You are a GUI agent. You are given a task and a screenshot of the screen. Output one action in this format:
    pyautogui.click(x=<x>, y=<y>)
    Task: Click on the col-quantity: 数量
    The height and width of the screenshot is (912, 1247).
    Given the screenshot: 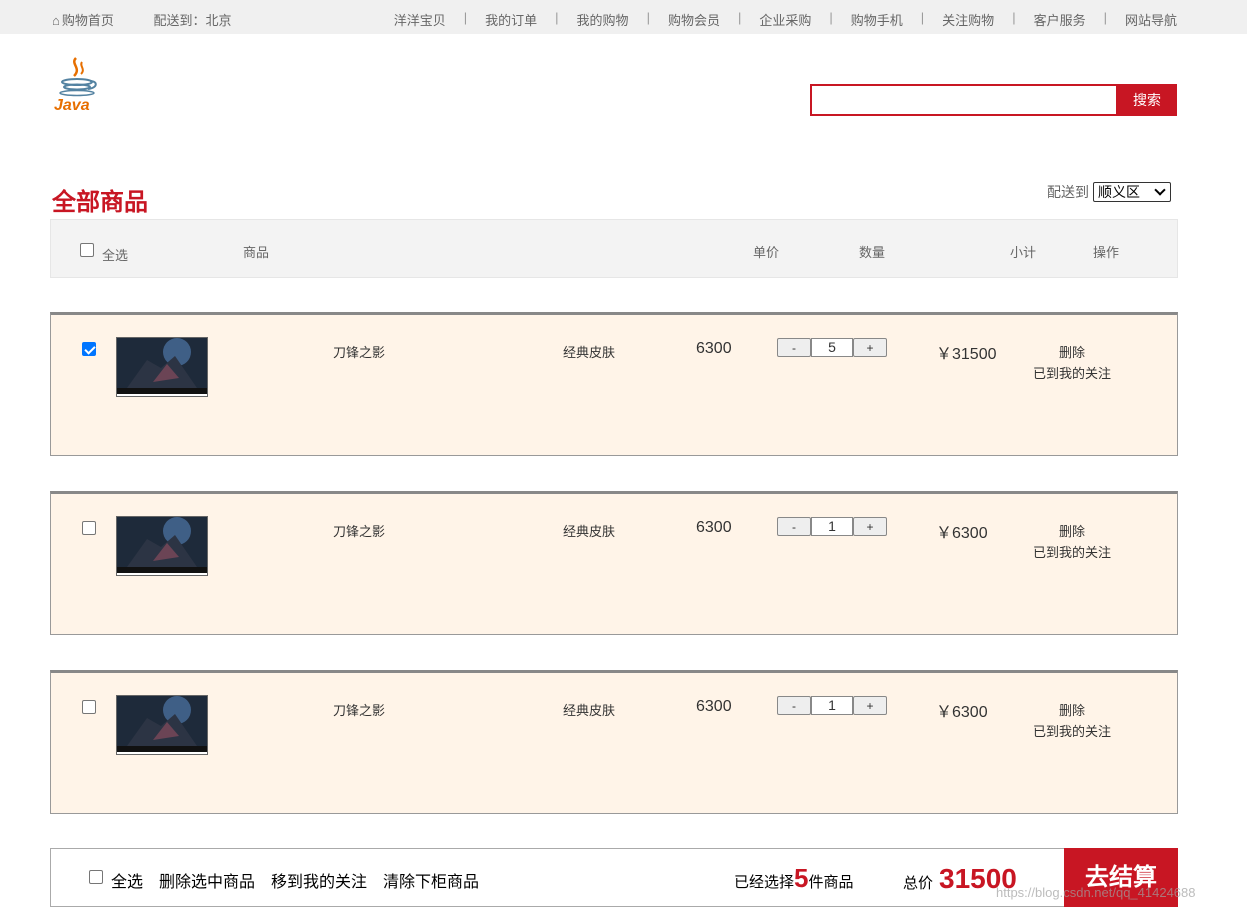 What is the action you would take?
    pyautogui.click(x=872, y=252)
    